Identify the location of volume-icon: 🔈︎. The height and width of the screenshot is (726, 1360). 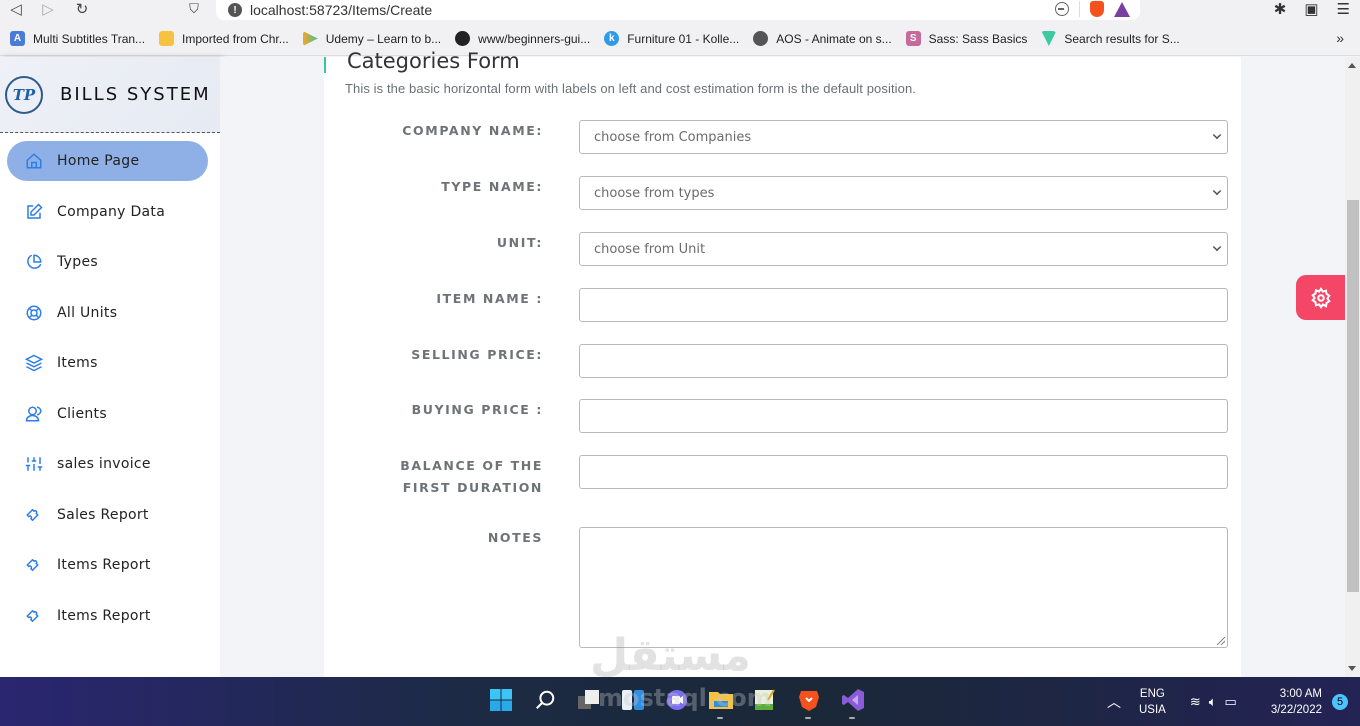
(1212, 701).